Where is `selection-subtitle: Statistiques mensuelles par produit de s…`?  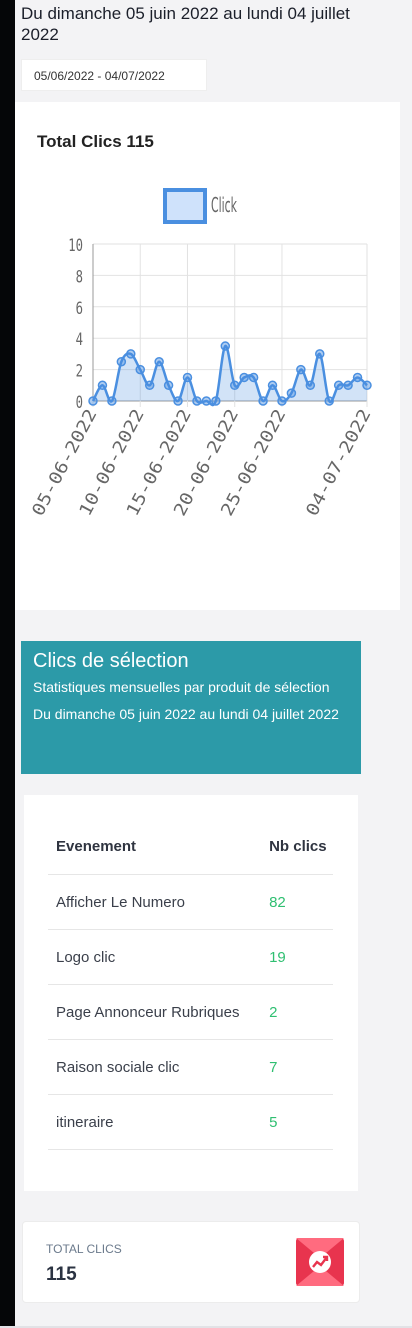
selection-subtitle: Statistiques mensuelles par produit de s… is located at coordinates (186, 700).